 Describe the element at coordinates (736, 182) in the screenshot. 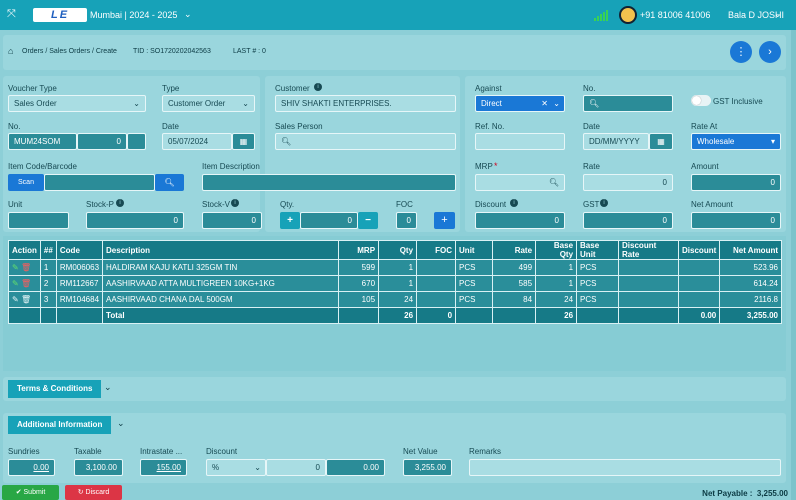

I see `amount-input: 0` at that location.